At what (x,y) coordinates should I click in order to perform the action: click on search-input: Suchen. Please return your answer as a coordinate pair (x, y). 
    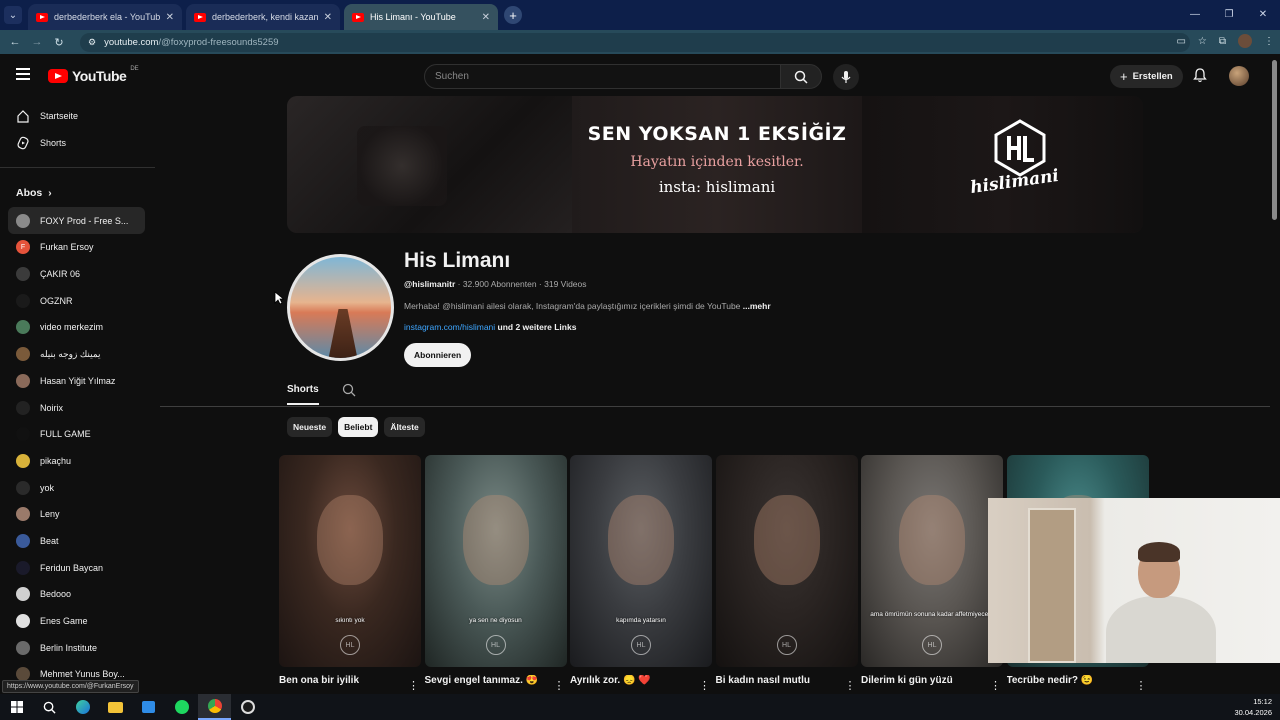
    Looking at the image, I should click on (602, 76).